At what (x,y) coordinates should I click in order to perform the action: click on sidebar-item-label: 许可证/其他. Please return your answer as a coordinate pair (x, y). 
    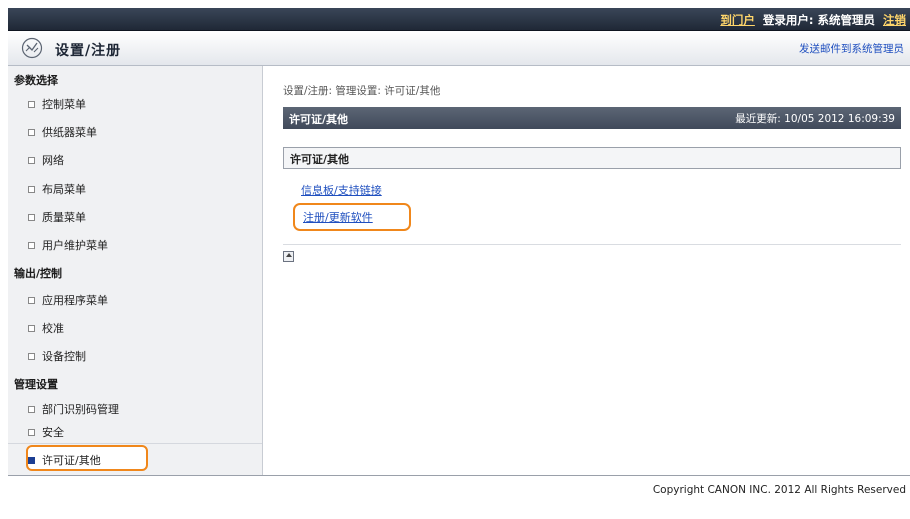
    Looking at the image, I should click on (71, 460).